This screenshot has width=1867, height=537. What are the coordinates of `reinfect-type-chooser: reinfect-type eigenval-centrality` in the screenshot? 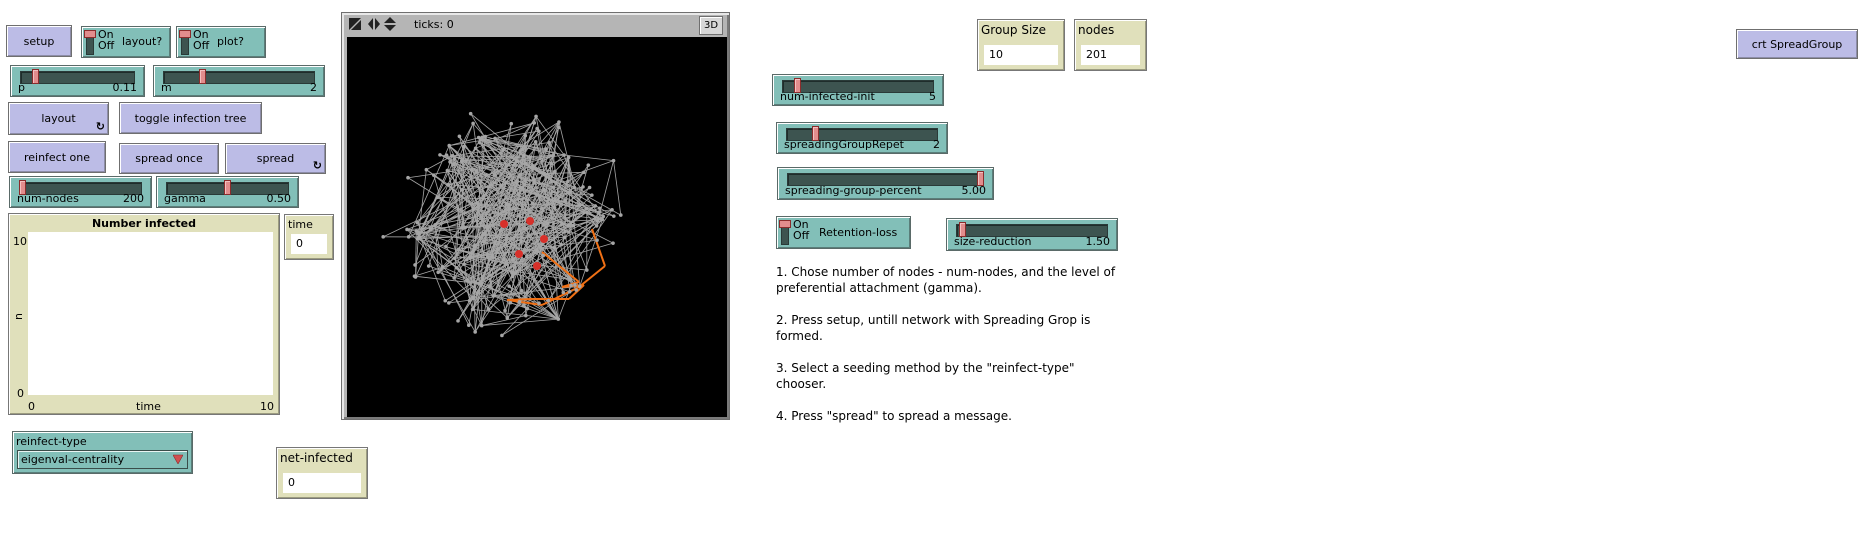 It's located at (102, 452).